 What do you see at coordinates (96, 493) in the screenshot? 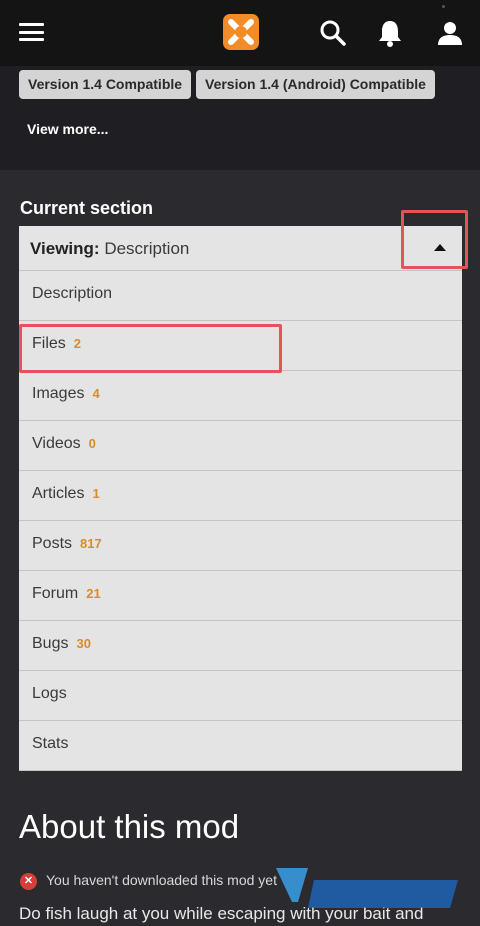
I see `section-item-count: 1` at bounding box center [96, 493].